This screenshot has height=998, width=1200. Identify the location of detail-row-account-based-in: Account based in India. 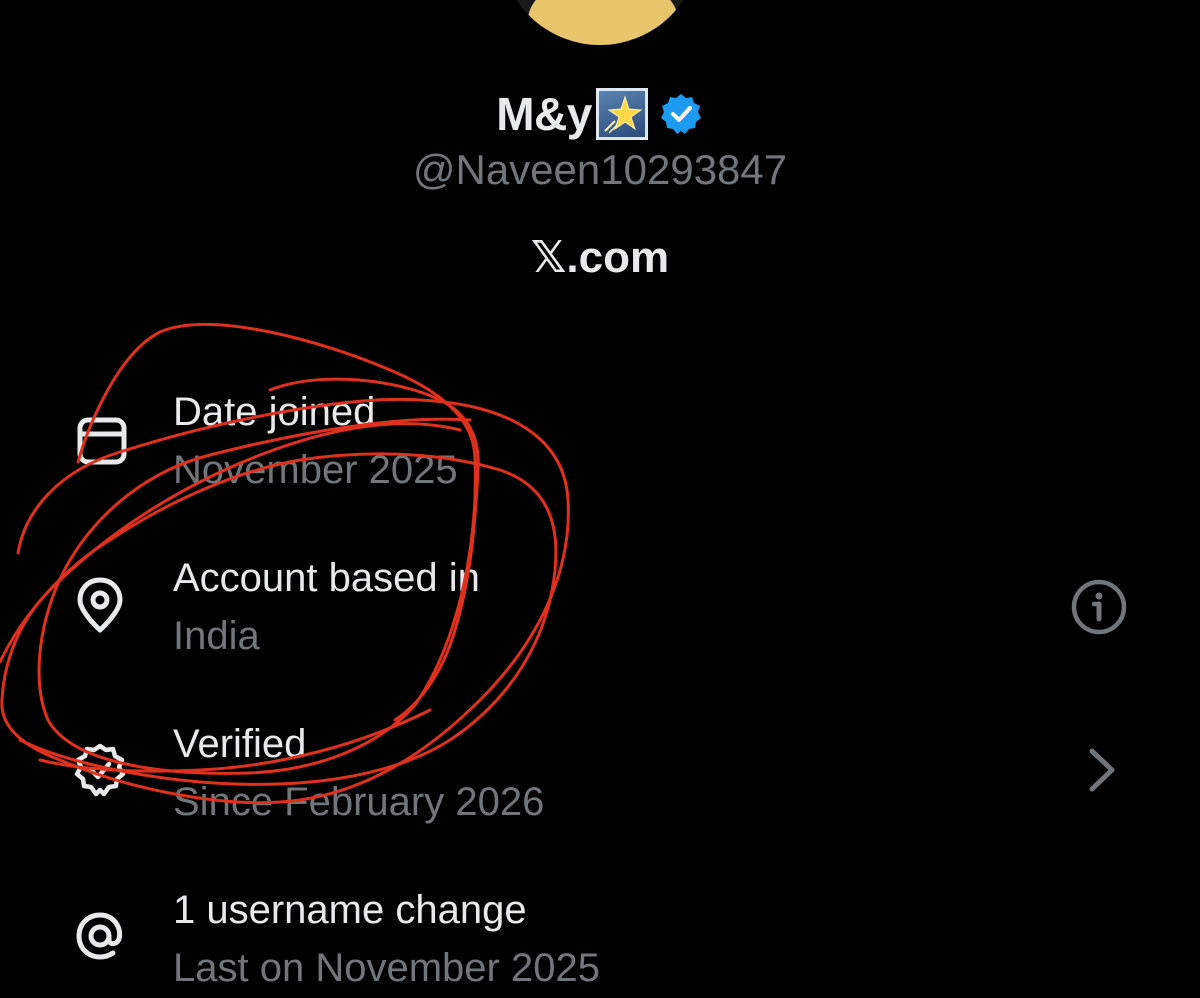
(600, 606).